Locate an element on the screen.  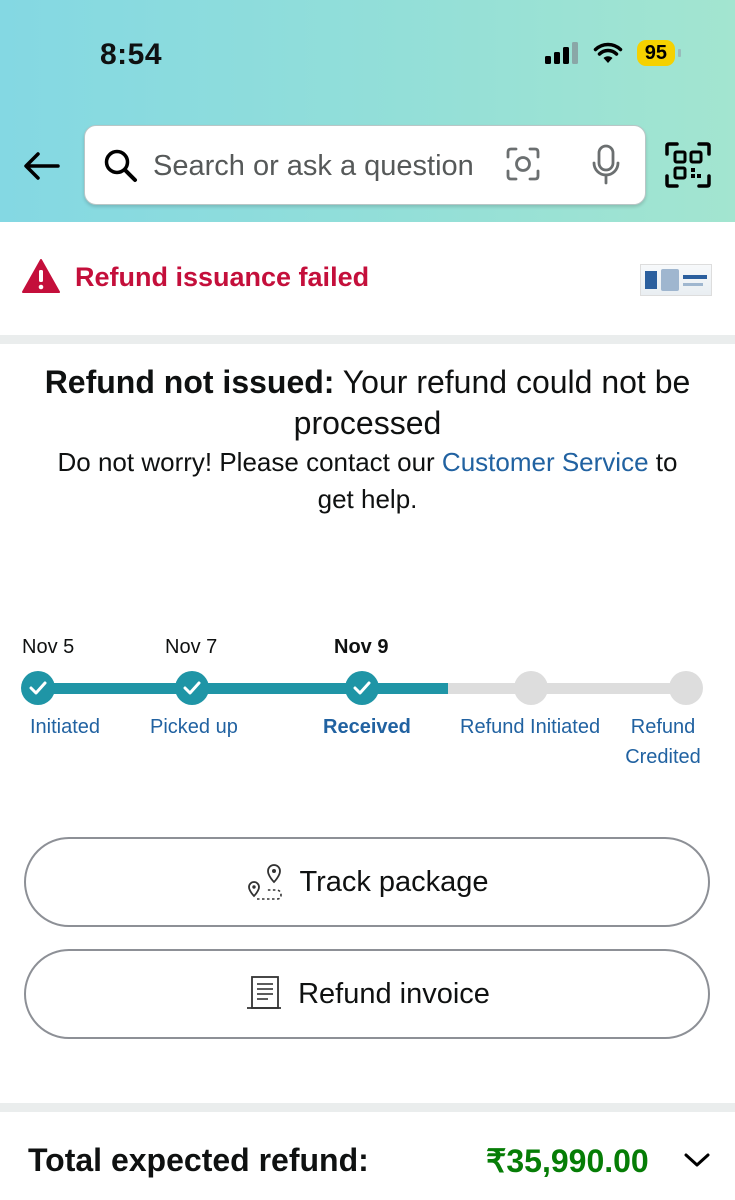
step-dot-picked-up is located at coordinates (192, 688).